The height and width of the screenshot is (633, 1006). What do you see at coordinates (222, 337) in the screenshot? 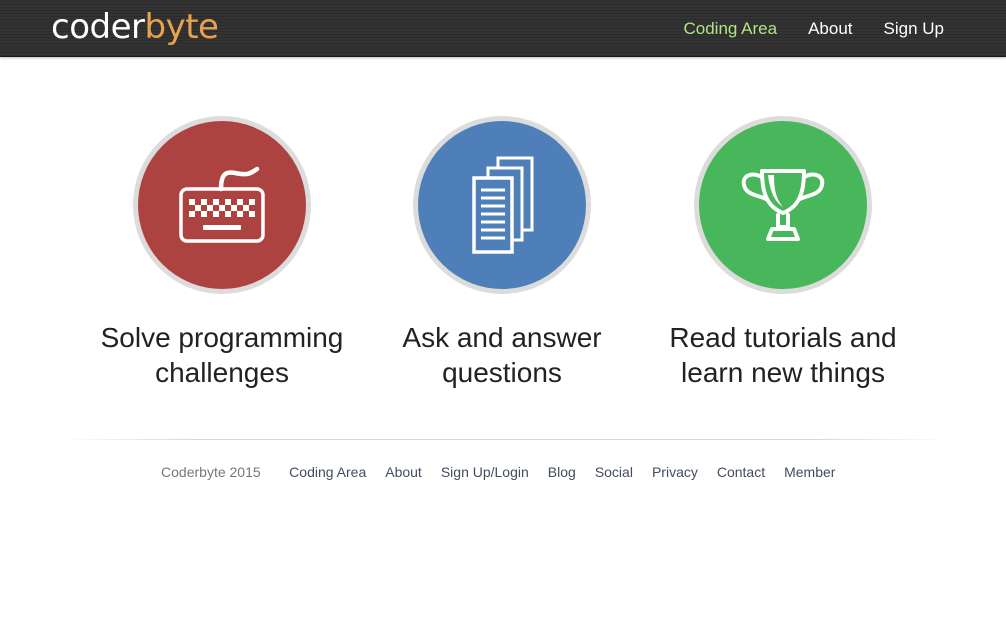
I see `feature-line: Solve programming` at bounding box center [222, 337].